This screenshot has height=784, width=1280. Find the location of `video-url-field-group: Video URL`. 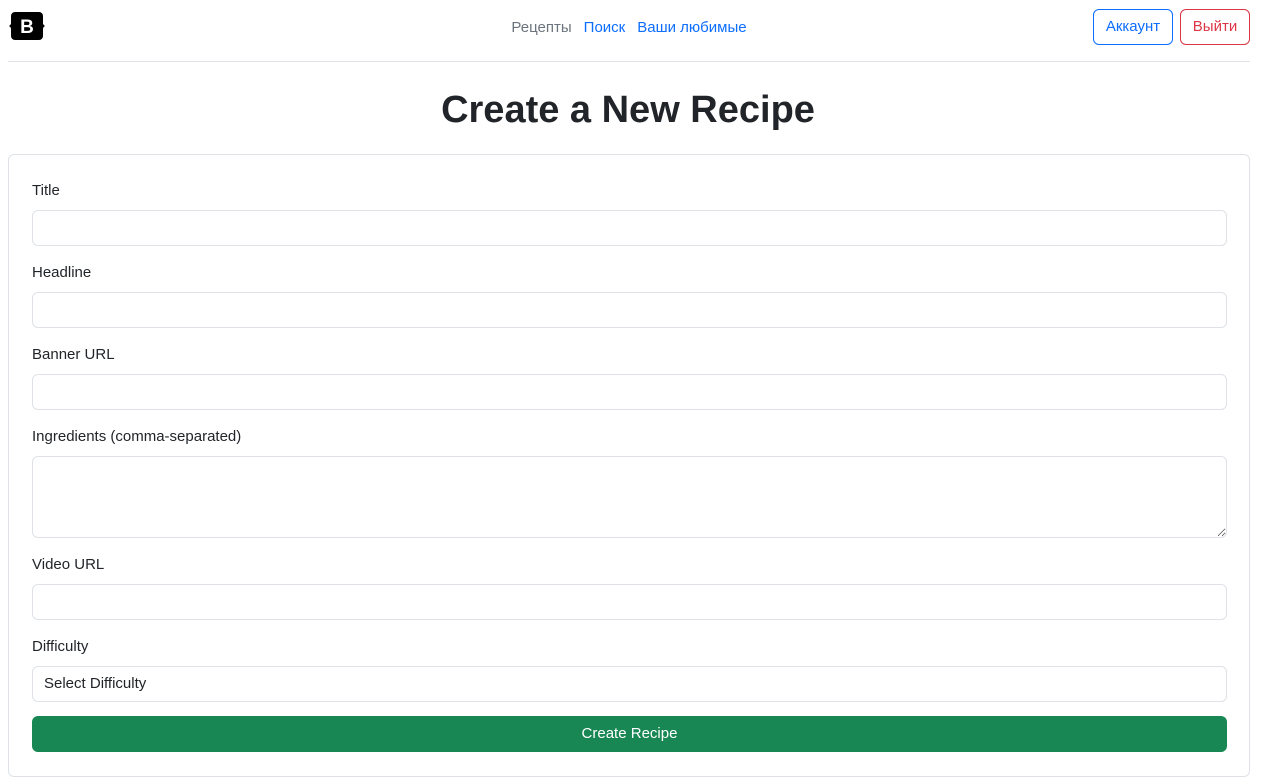

video-url-field-group: Video URL is located at coordinates (629, 588).